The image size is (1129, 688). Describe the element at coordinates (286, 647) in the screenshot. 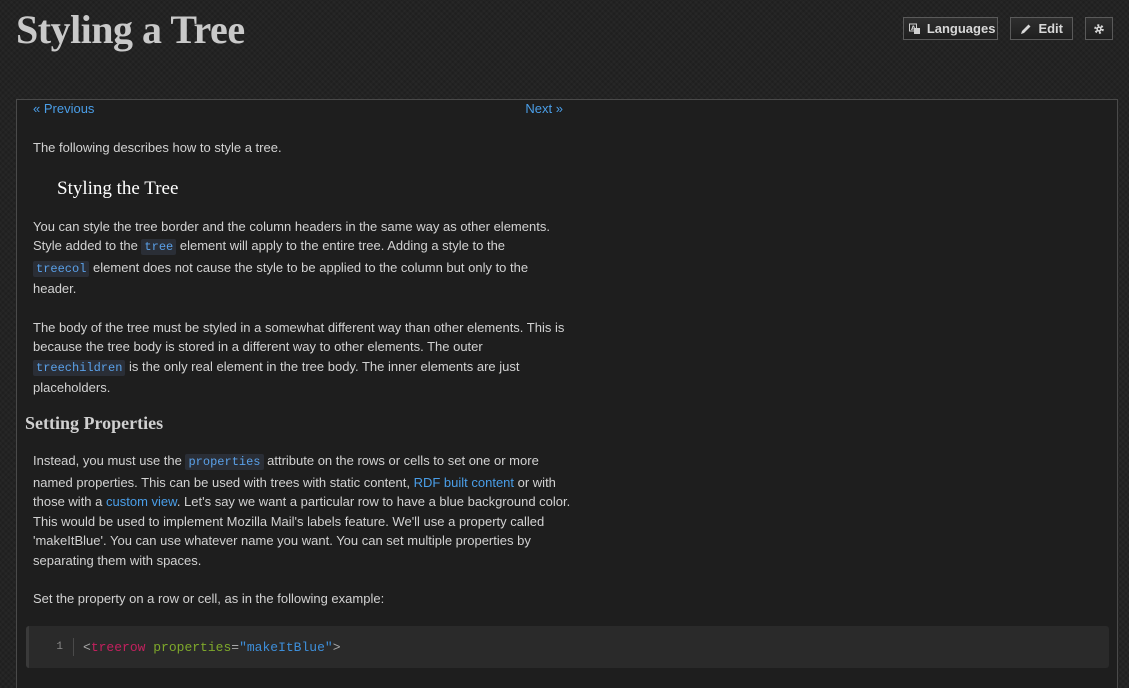

I see `code-value: "makeItBlue"` at that location.